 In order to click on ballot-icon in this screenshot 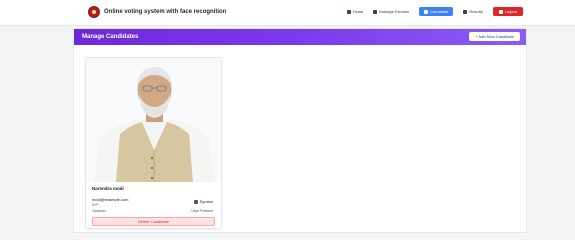, I will do `click(375, 11)`.